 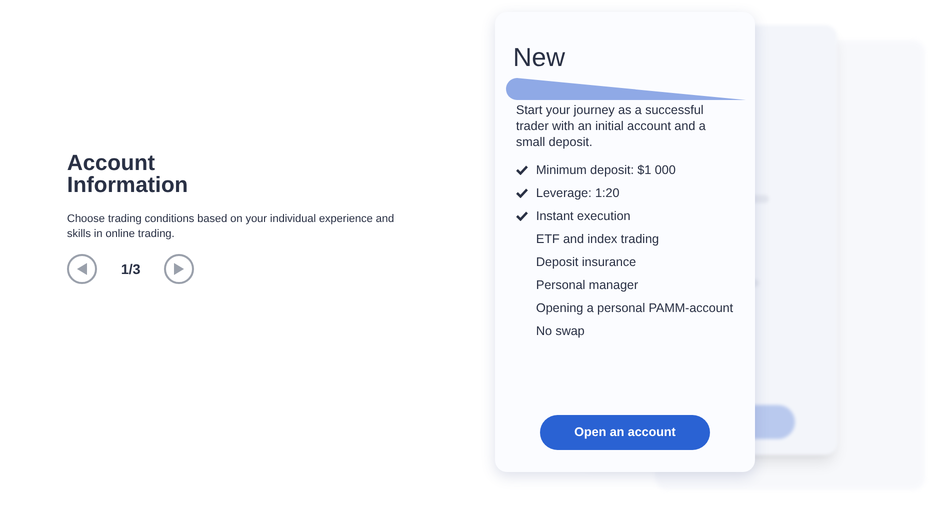 What do you see at coordinates (128, 174) in the screenshot?
I see `section-title: Account Information` at bounding box center [128, 174].